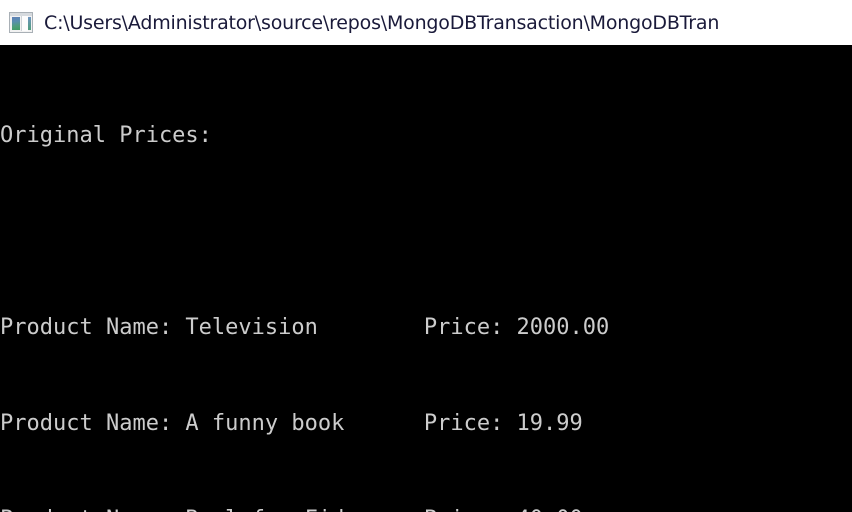 This screenshot has height=512, width=852. What do you see at coordinates (106, 135) in the screenshot?
I see `console-line: Original Prices:` at bounding box center [106, 135].